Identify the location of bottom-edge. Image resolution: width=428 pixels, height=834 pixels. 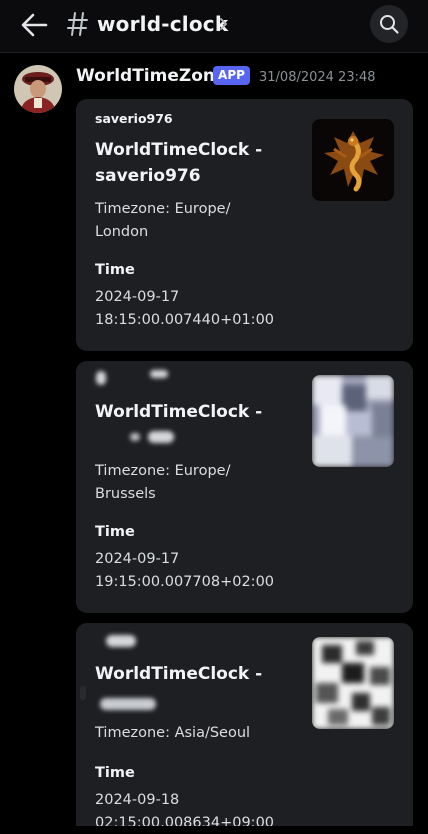
(214, 830).